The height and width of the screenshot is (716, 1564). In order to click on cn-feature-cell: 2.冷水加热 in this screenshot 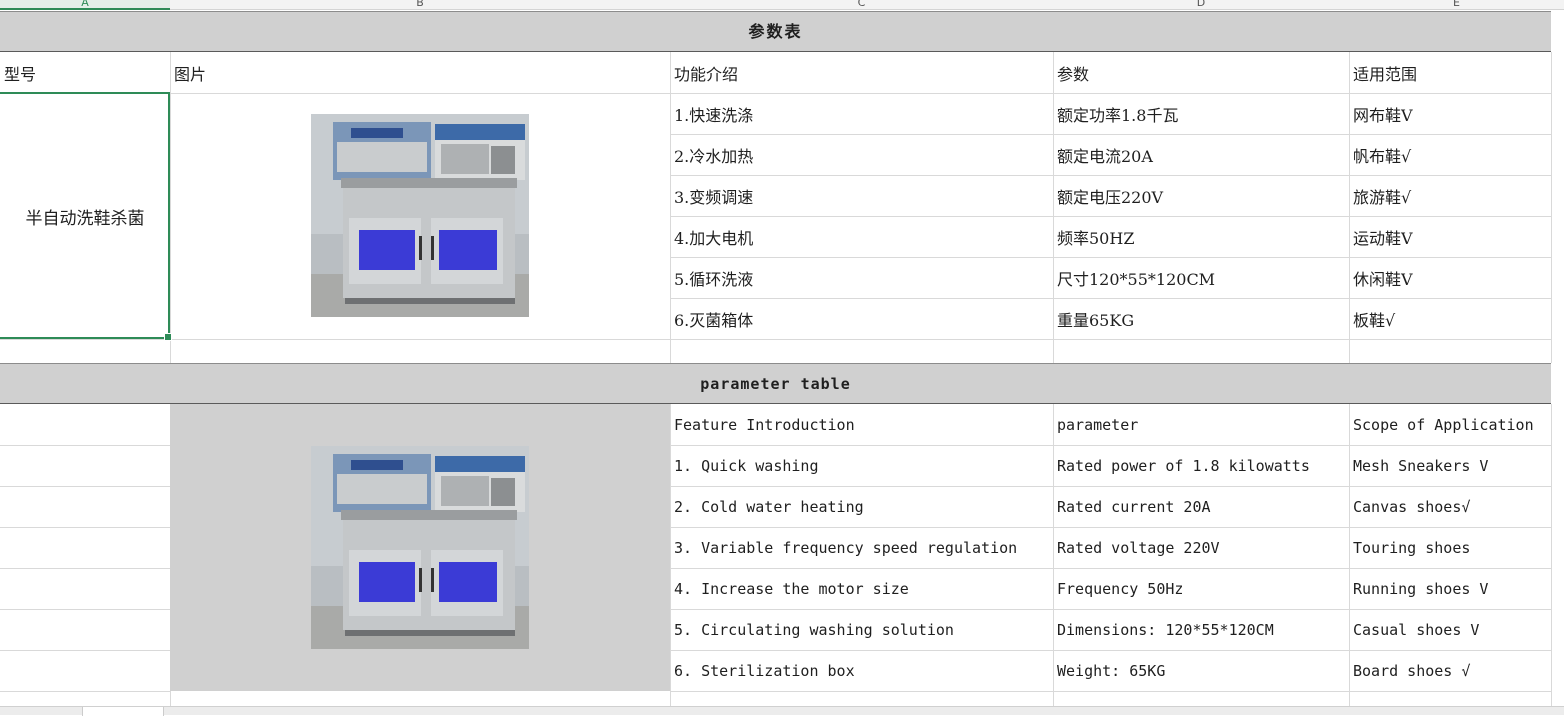, I will do `click(861, 155)`.